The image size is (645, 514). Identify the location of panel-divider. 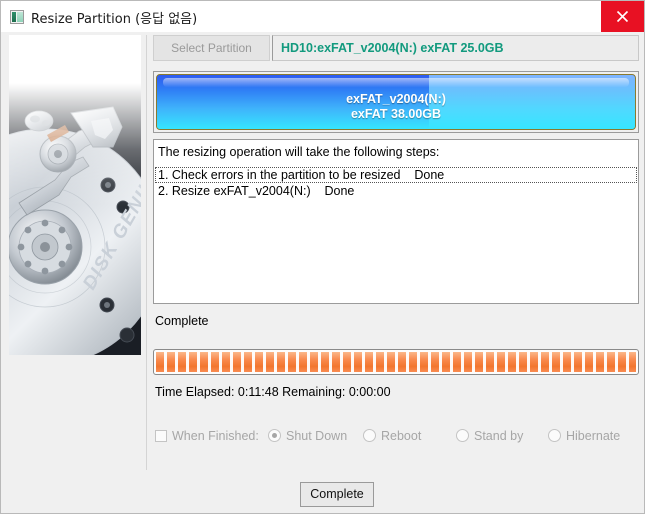
(146, 252).